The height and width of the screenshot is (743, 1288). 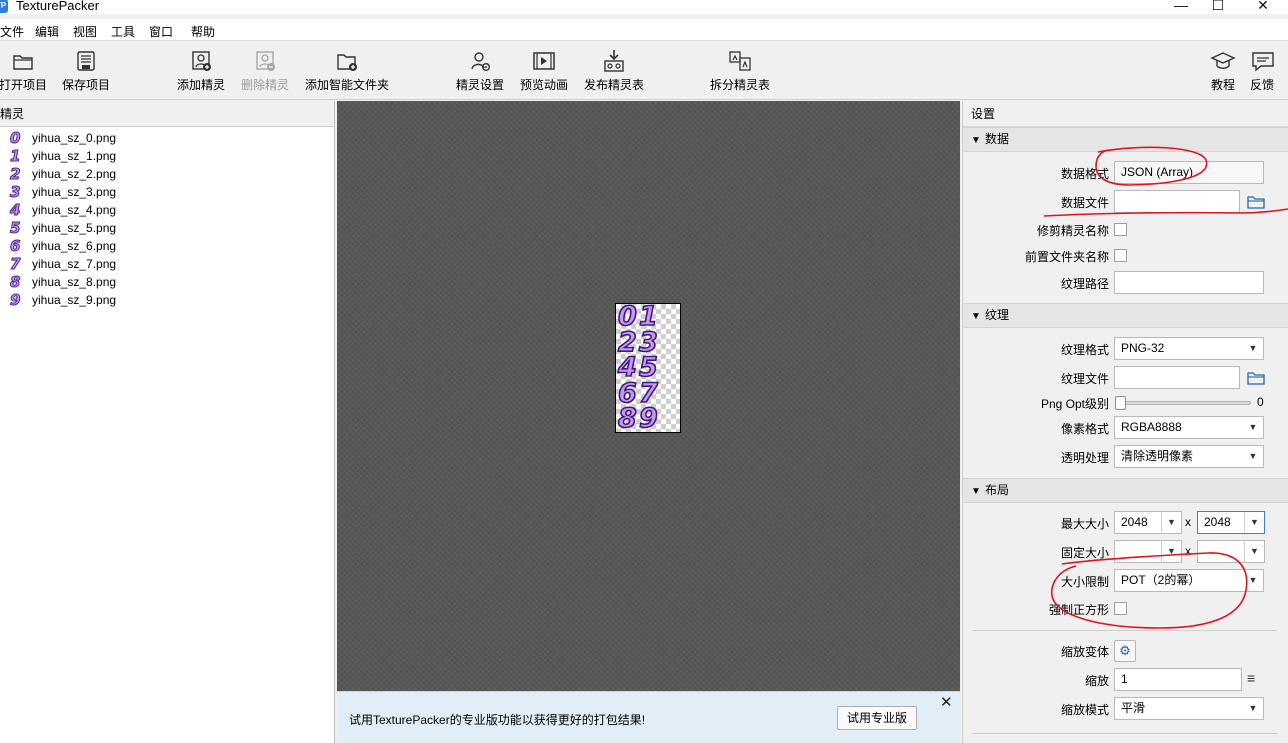 What do you see at coordinates (627, 342) in the screenshot?
I see `atlas-sprite: 2` at bounding box center [627, 342].